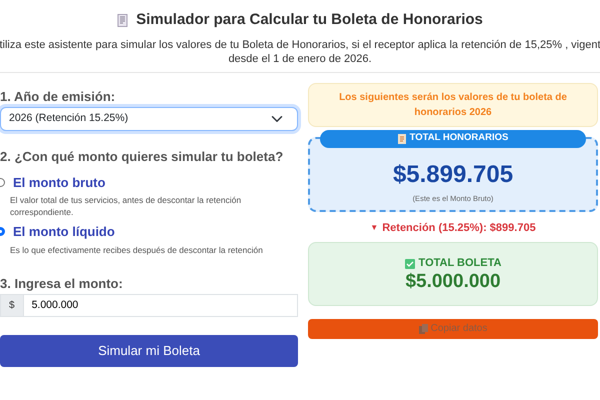 The height and width of the screenshot is (400, 600). Describe the element at coordinates (374, 228) in the screenshot. I see `down-triangle-icon: ▼` at that location.